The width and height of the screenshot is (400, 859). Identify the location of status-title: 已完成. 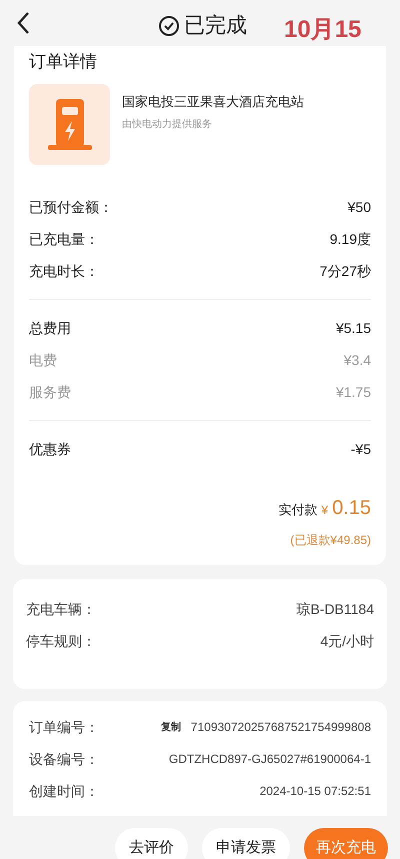
(215, 26).